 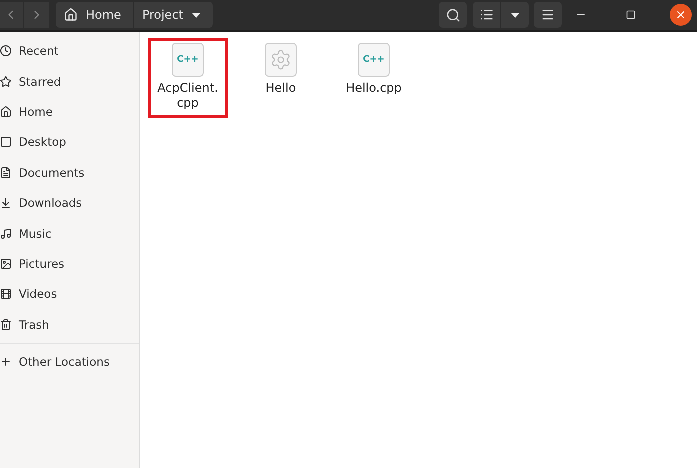 I want to click on trash-icon, so click(x=6, y=324).